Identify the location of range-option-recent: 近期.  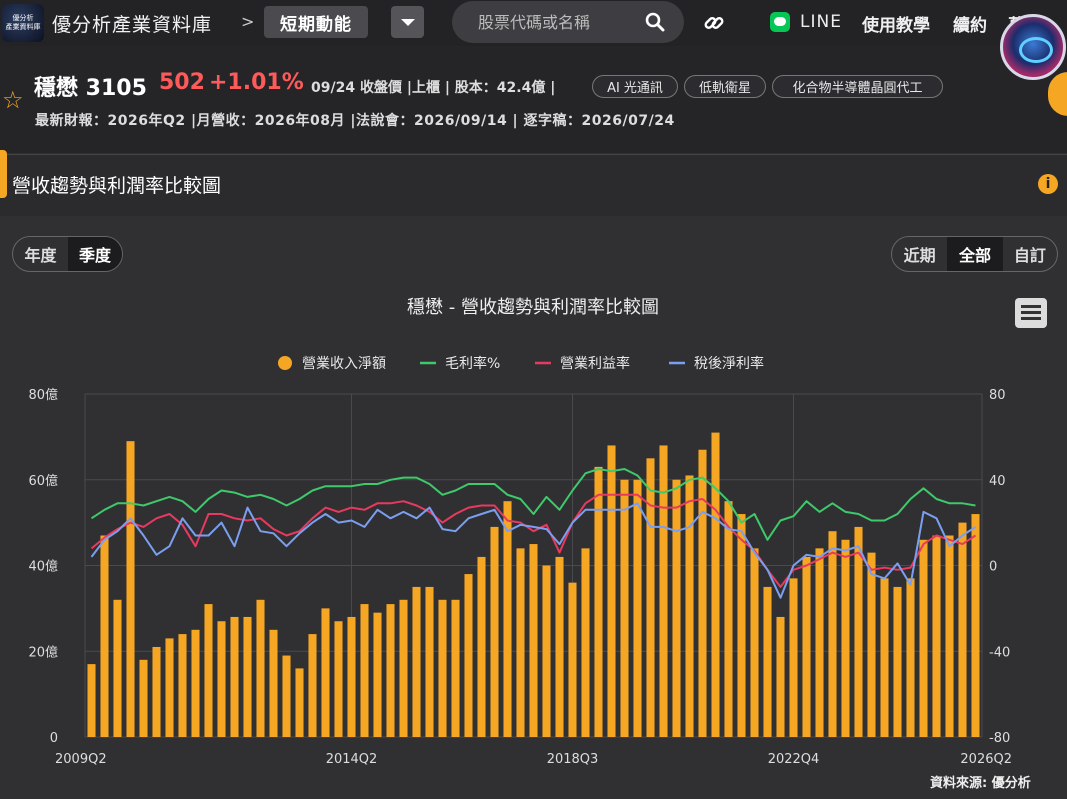
(919, 254).